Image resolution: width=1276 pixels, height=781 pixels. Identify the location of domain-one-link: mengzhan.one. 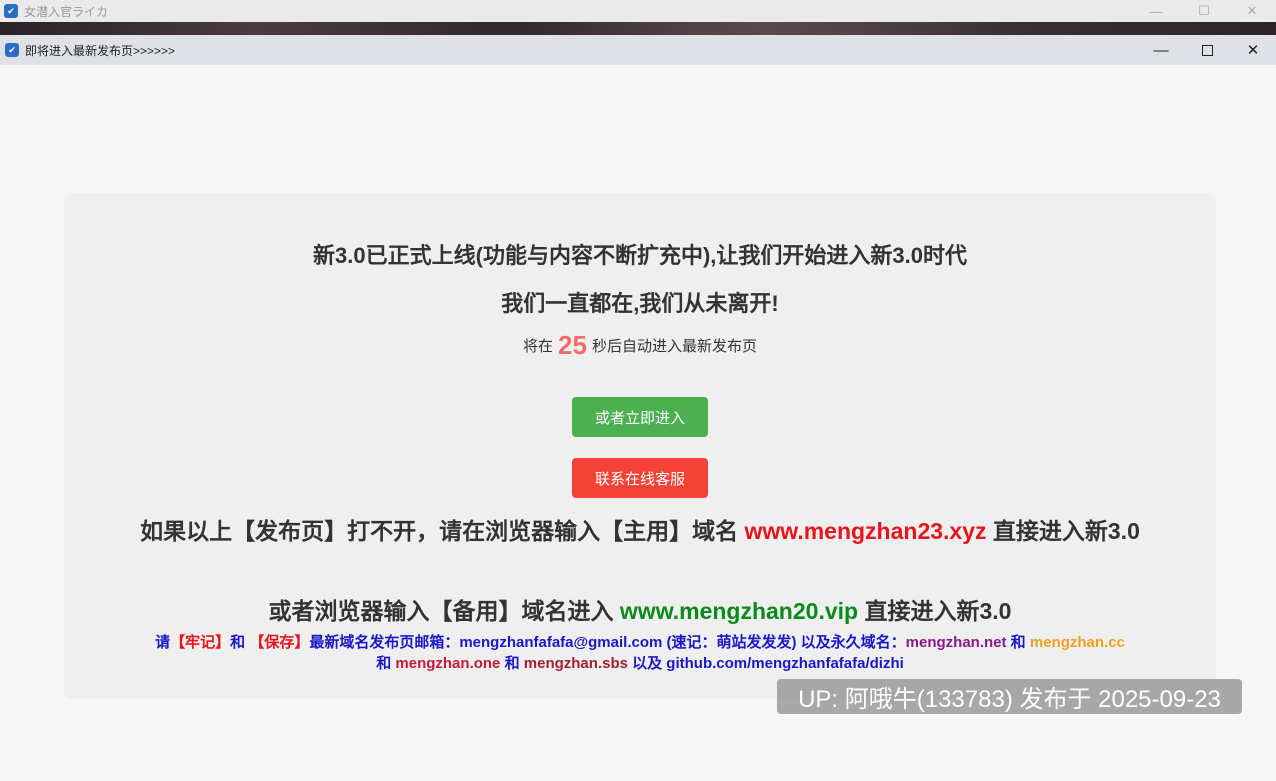
(447, 663).